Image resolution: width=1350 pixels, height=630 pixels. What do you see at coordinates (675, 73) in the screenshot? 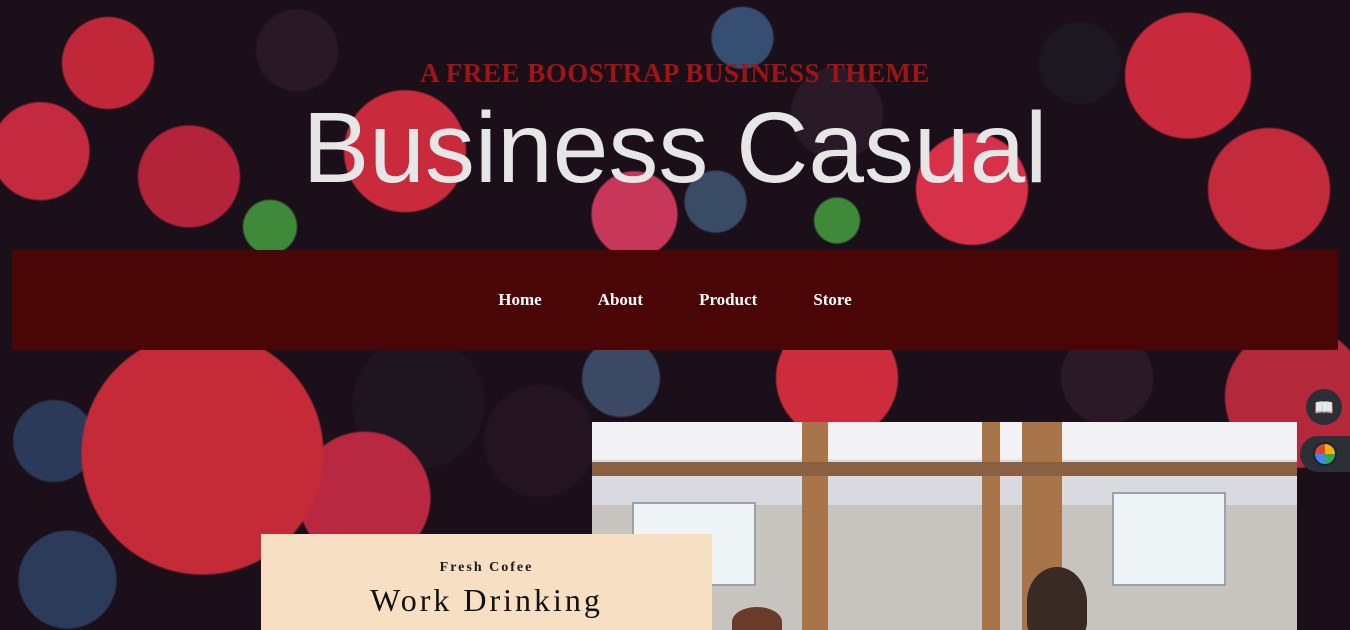
I see `site-tagline: A FREE BOOSTRAP BUSINESS THEME` at bounding box center [675, 73].